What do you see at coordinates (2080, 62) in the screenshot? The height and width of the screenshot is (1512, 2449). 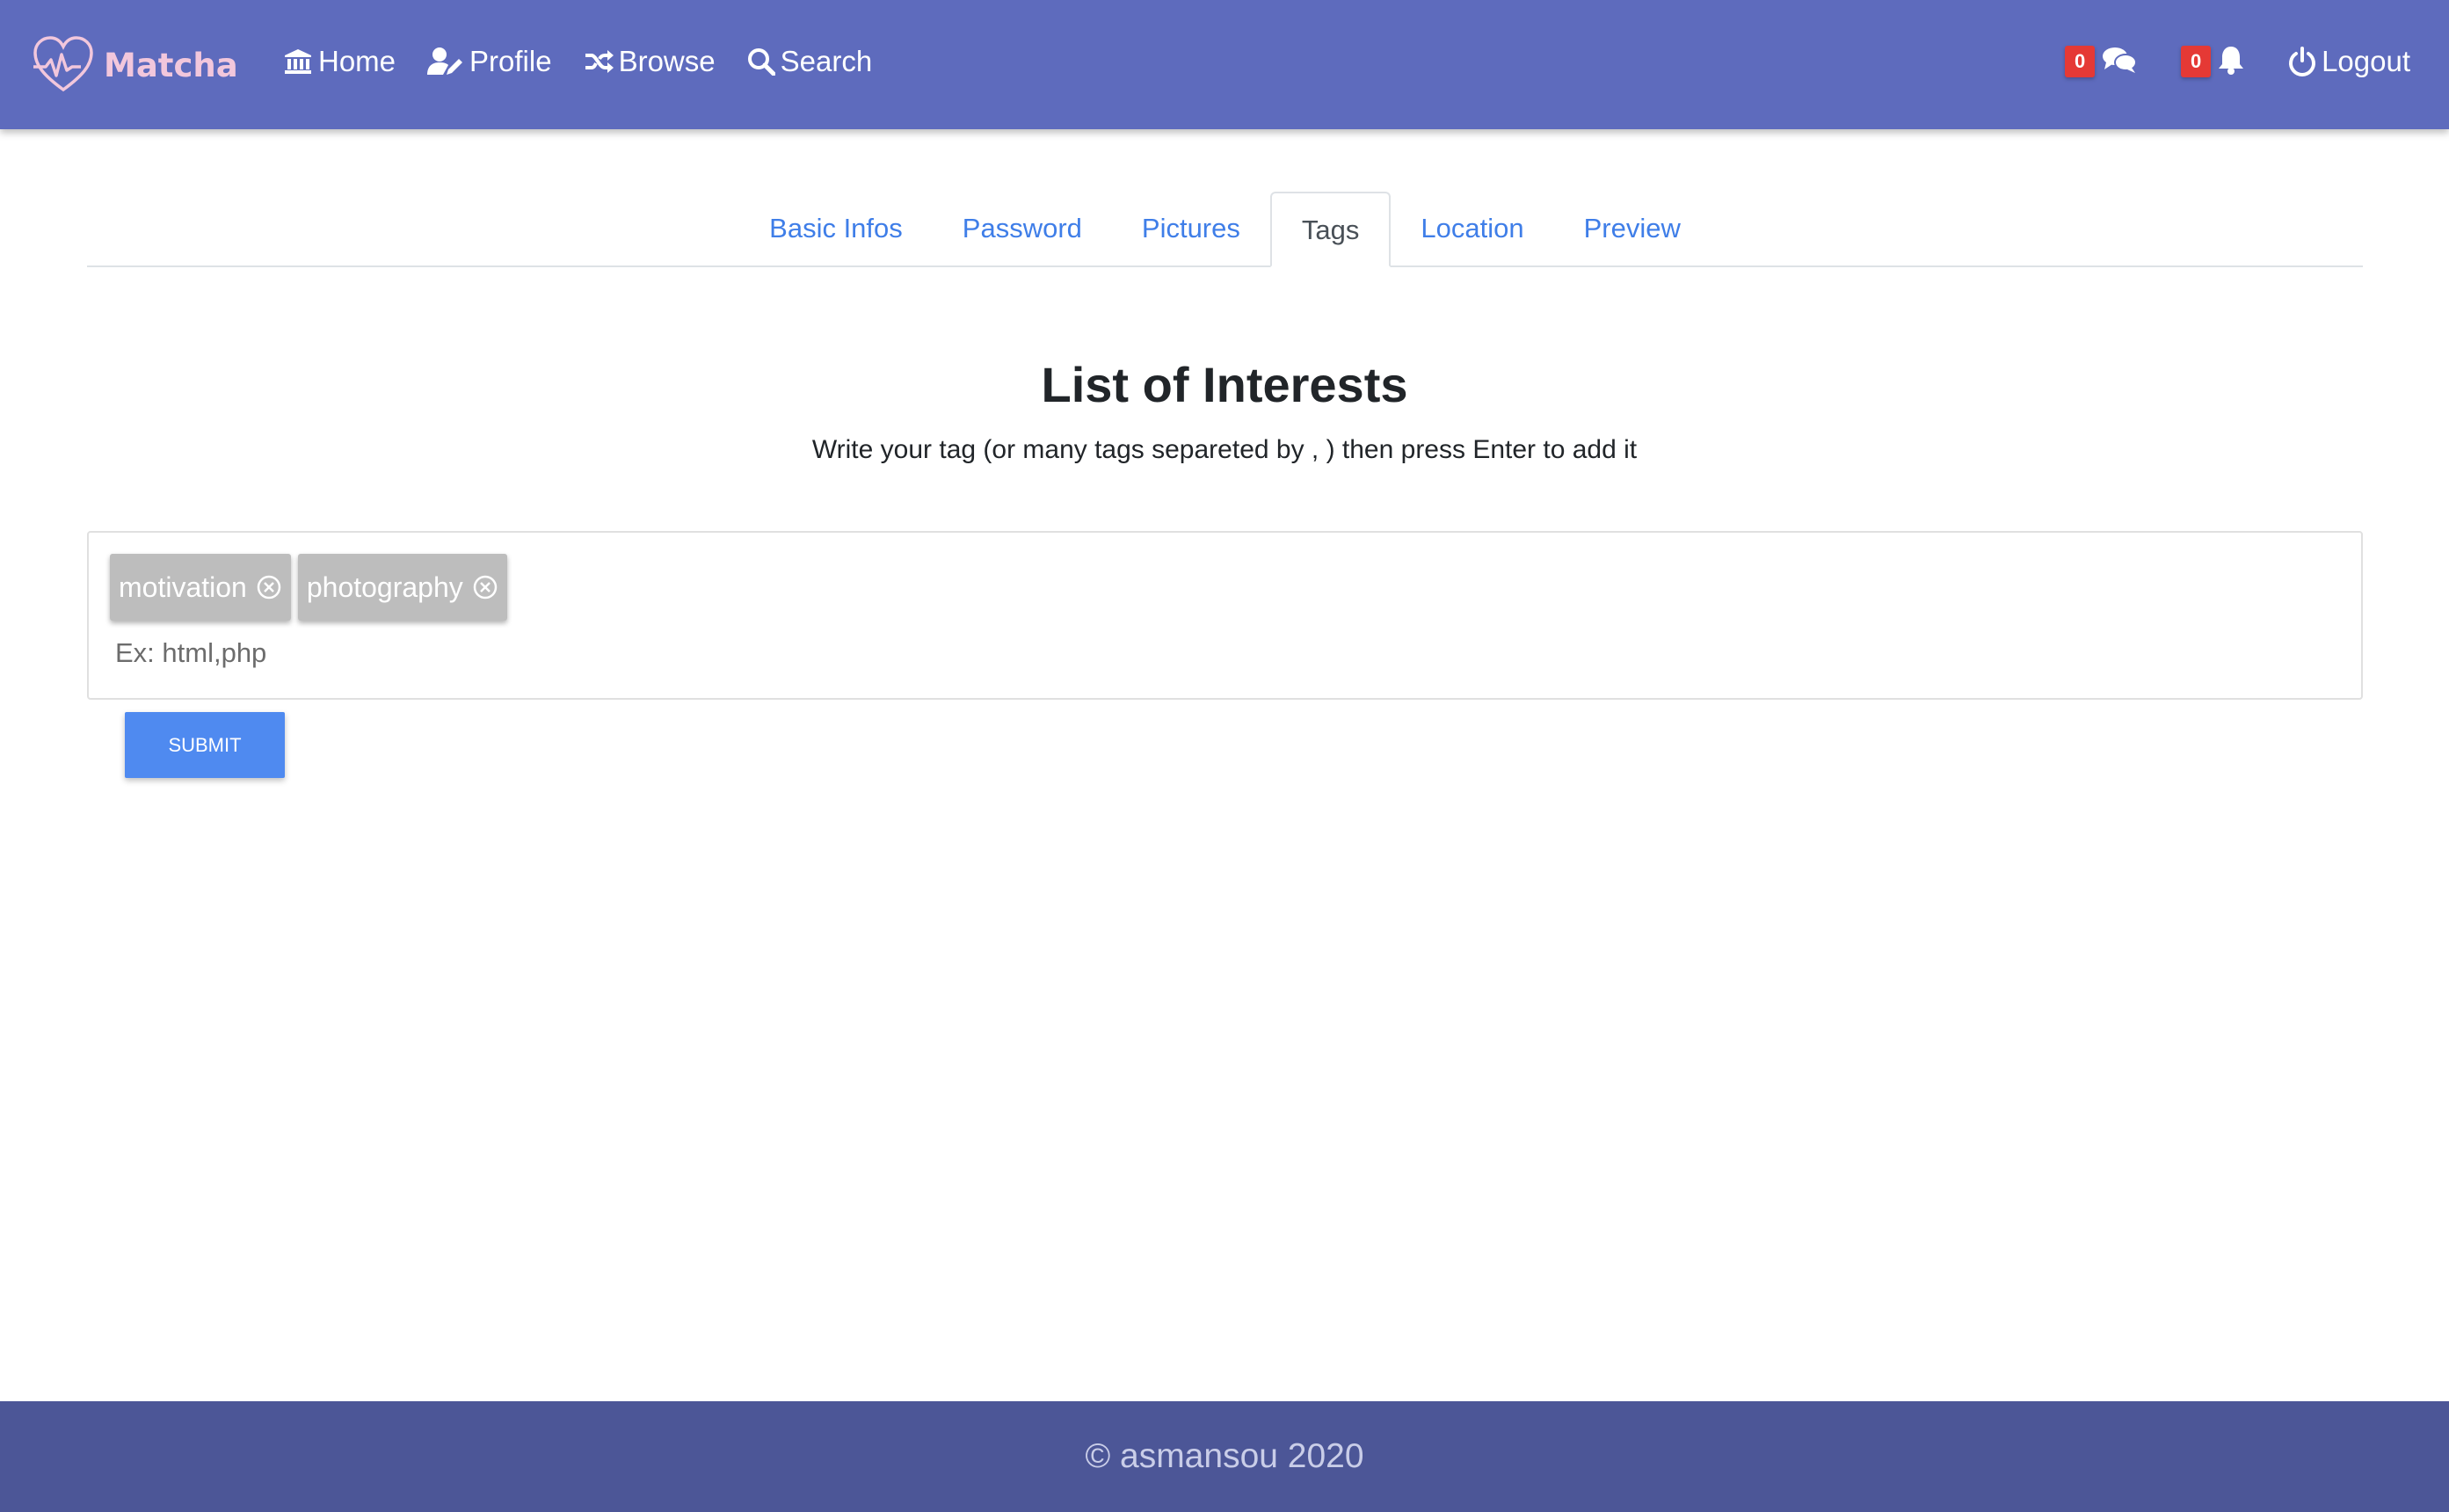 I see `messages-count-badge: 0` at bounding box center [2080, 62].